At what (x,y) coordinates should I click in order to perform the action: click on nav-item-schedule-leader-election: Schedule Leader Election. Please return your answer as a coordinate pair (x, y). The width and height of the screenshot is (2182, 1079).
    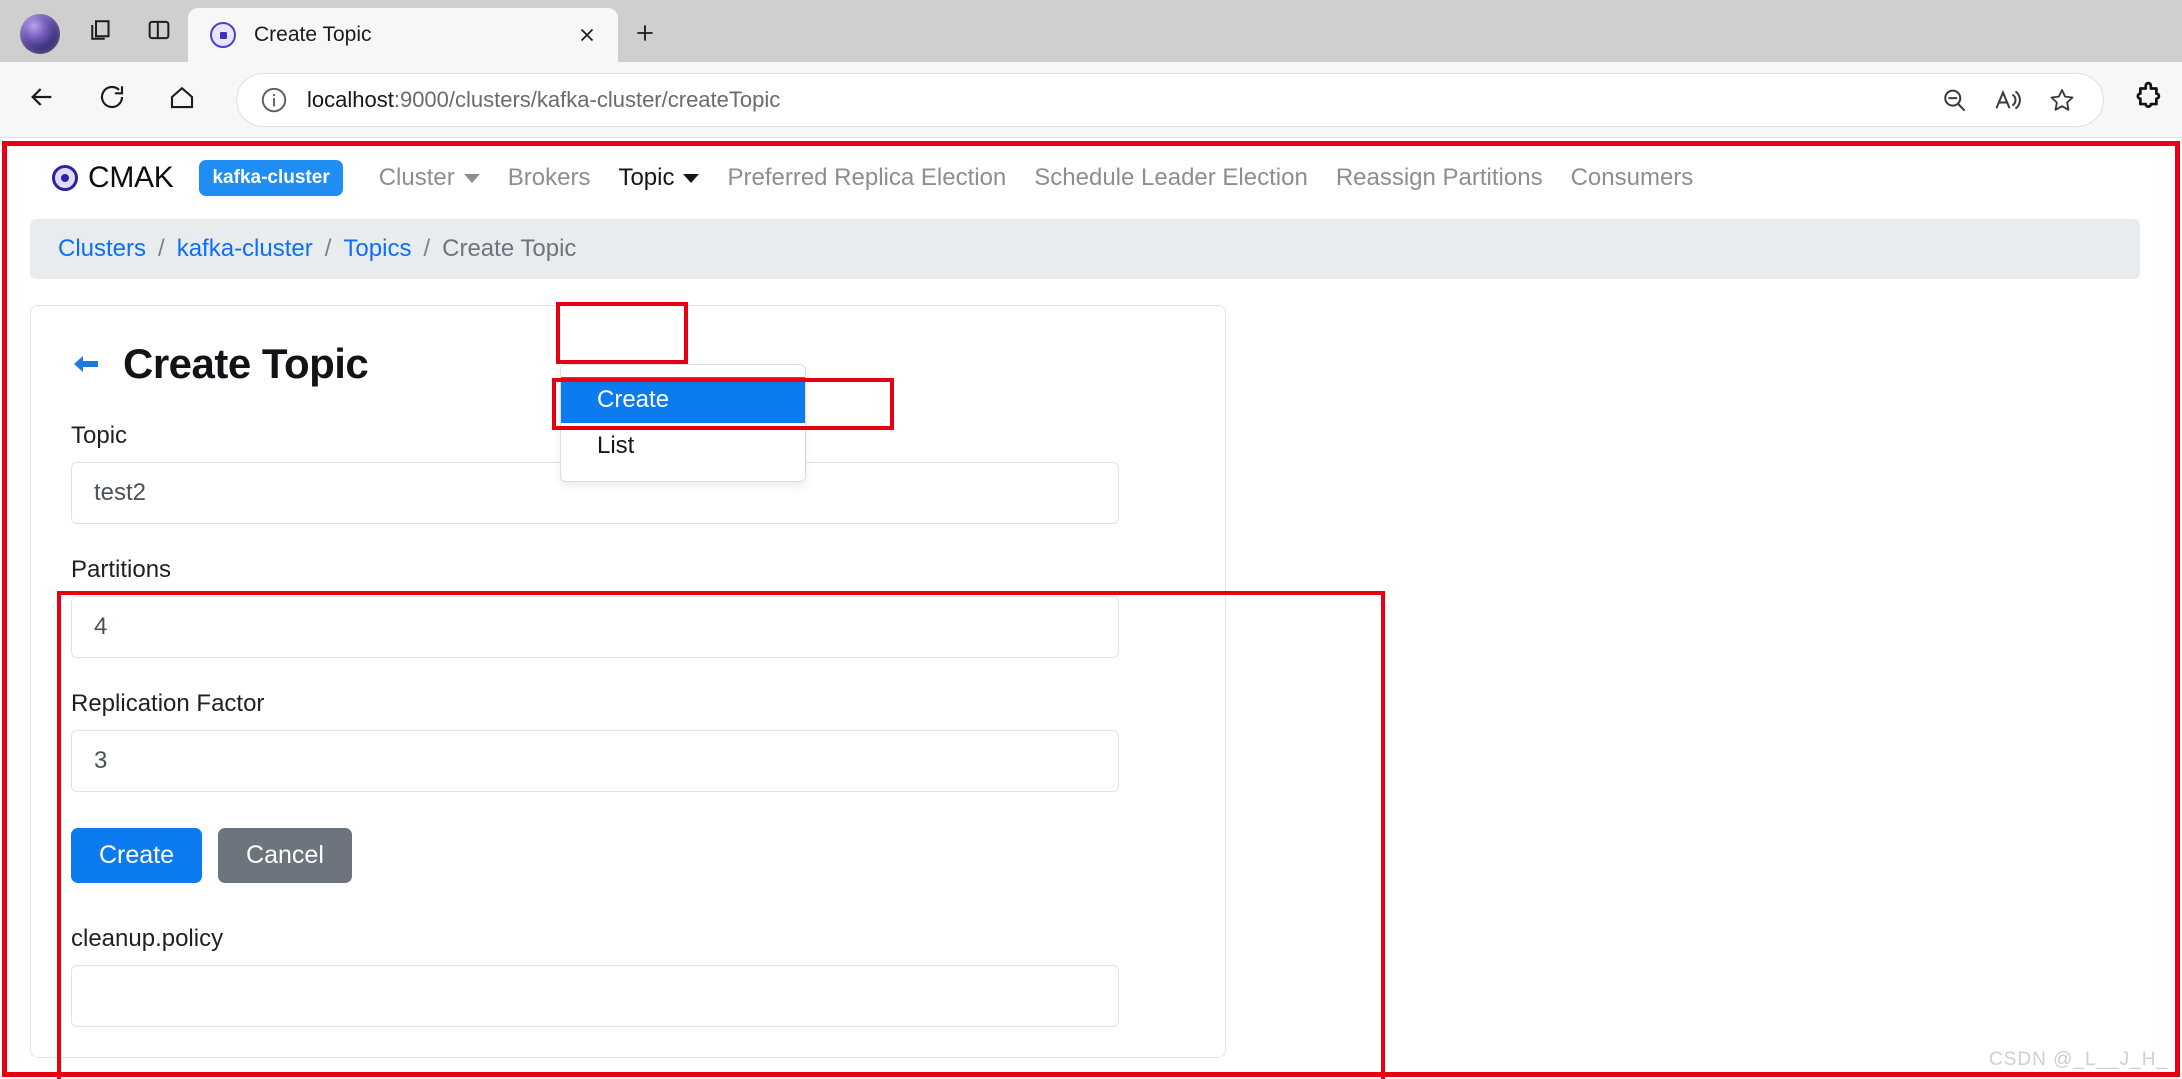
    Looking at the image, I should click on (1171, 178).